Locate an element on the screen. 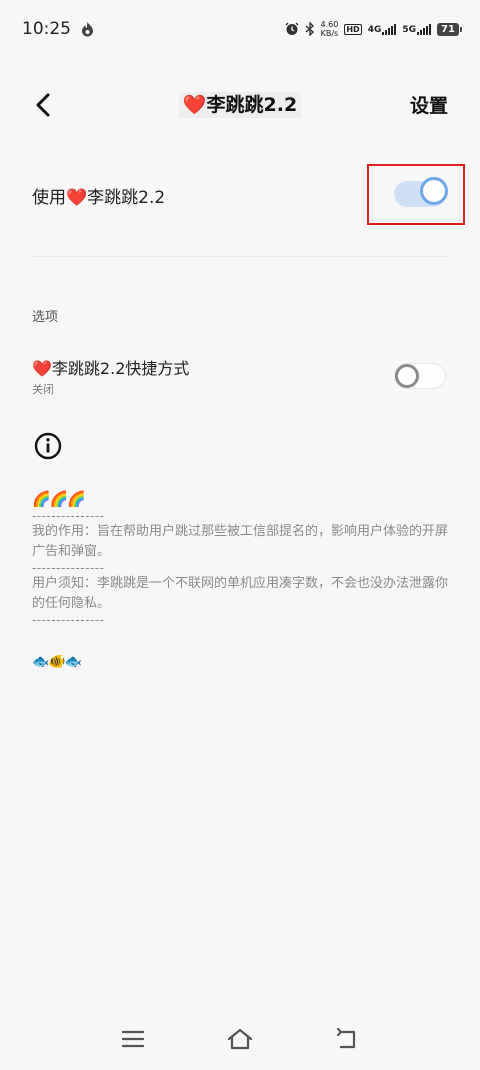  nav-home-button is located at coordinates (240, 1039).